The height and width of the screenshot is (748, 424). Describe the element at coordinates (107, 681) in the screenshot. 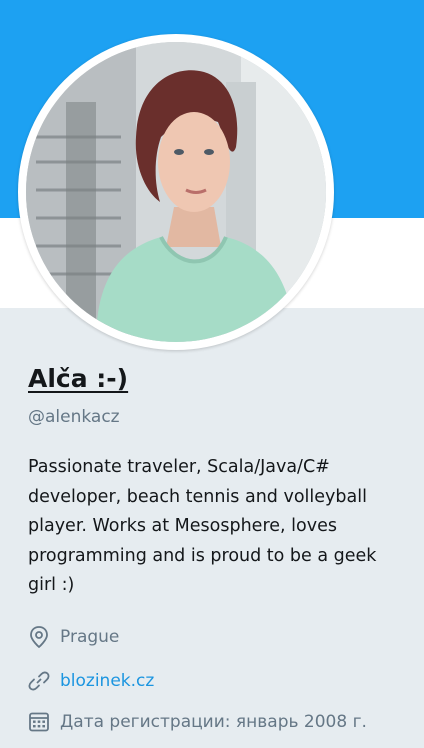

I see `website-link: blozinek.cz` at that location.